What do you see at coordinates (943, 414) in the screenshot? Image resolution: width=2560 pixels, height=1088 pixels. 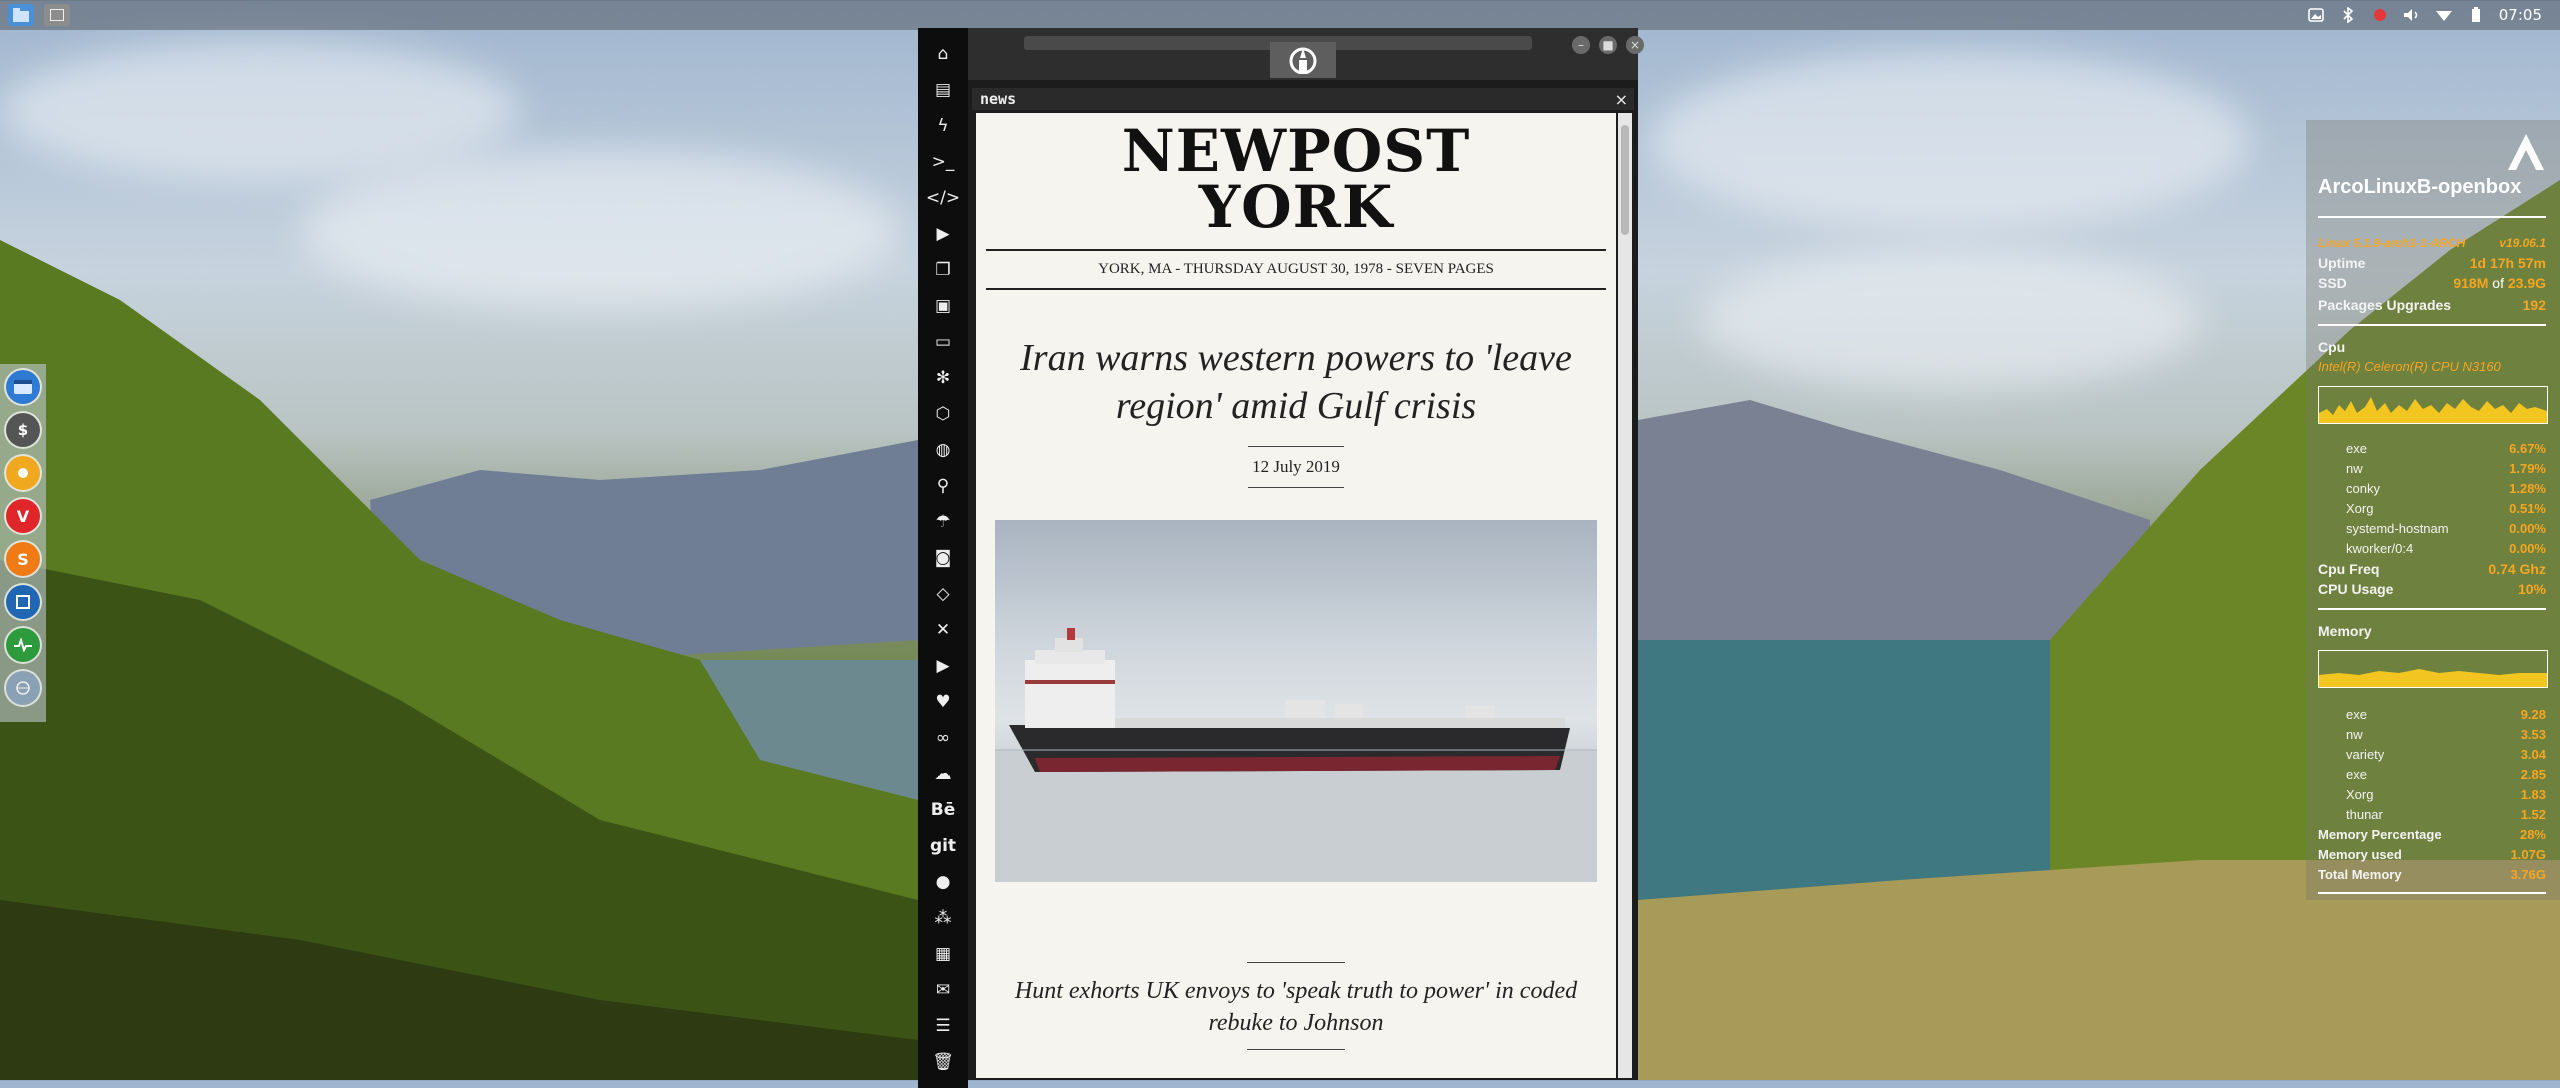 I see `hexagon-icon: ⬡` at bounding box center [943, 414].